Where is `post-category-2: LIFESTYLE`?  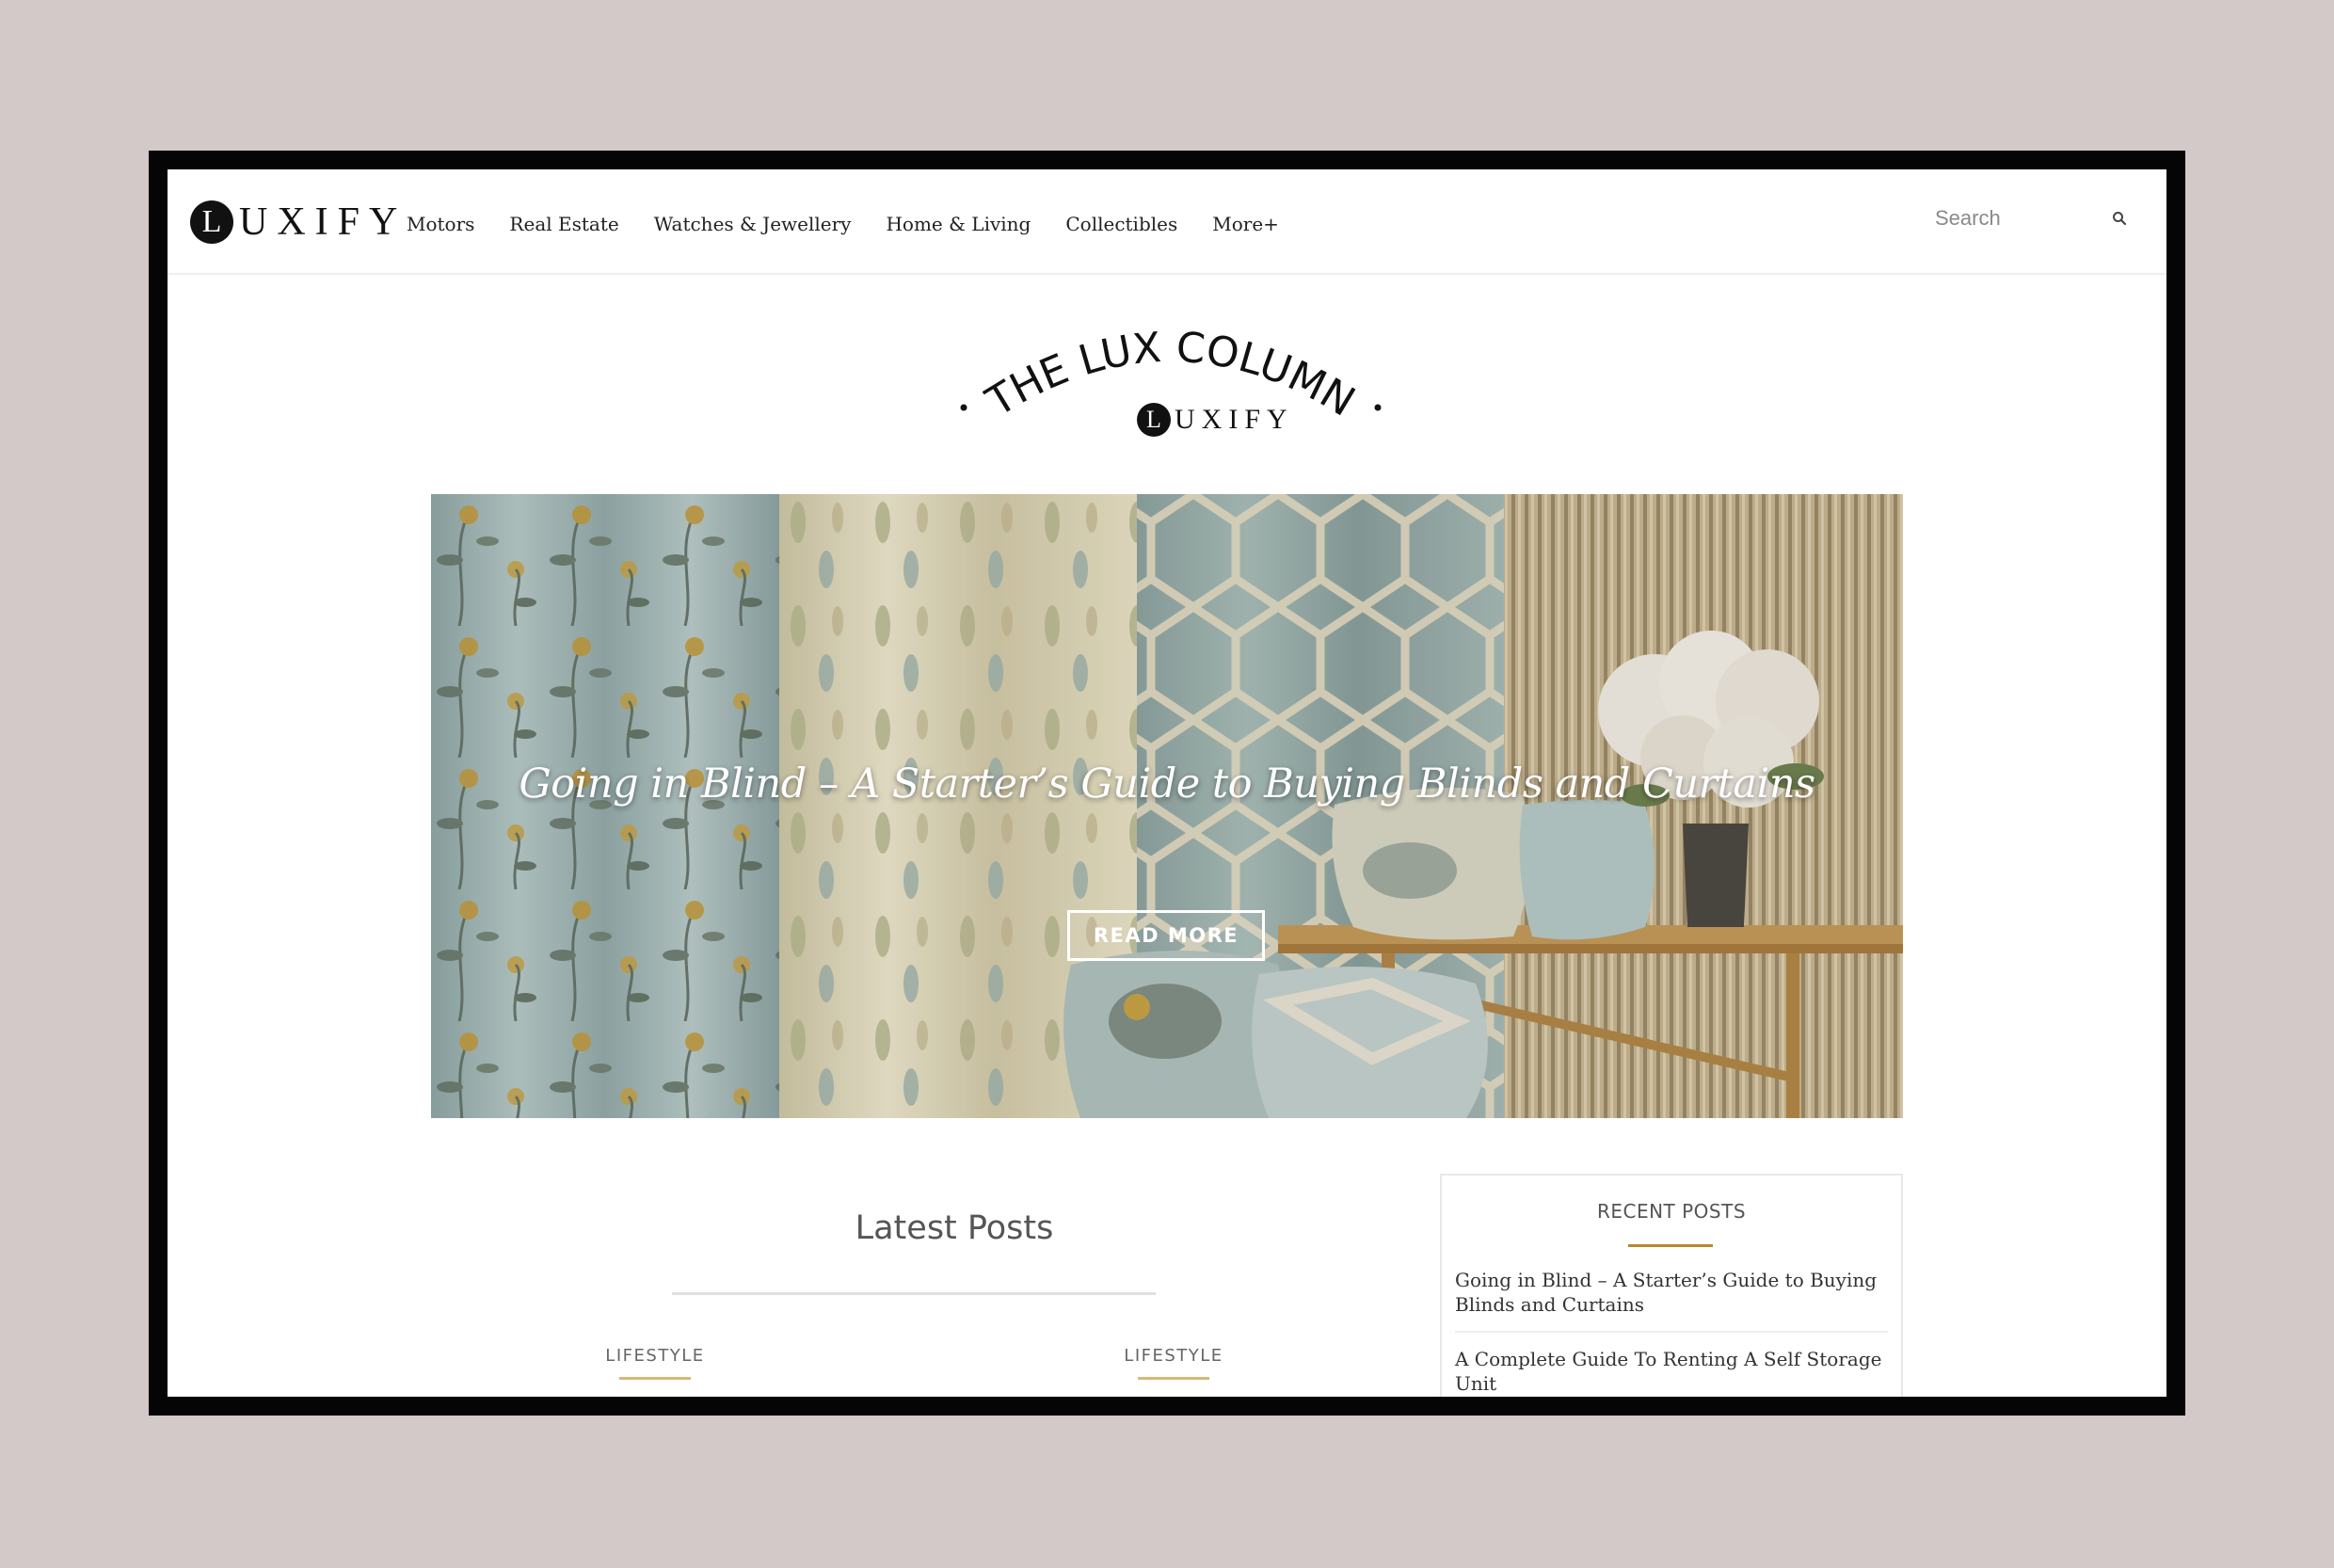
post-category-2: LIFESTYLE is located at coordinates (1174, 1356).